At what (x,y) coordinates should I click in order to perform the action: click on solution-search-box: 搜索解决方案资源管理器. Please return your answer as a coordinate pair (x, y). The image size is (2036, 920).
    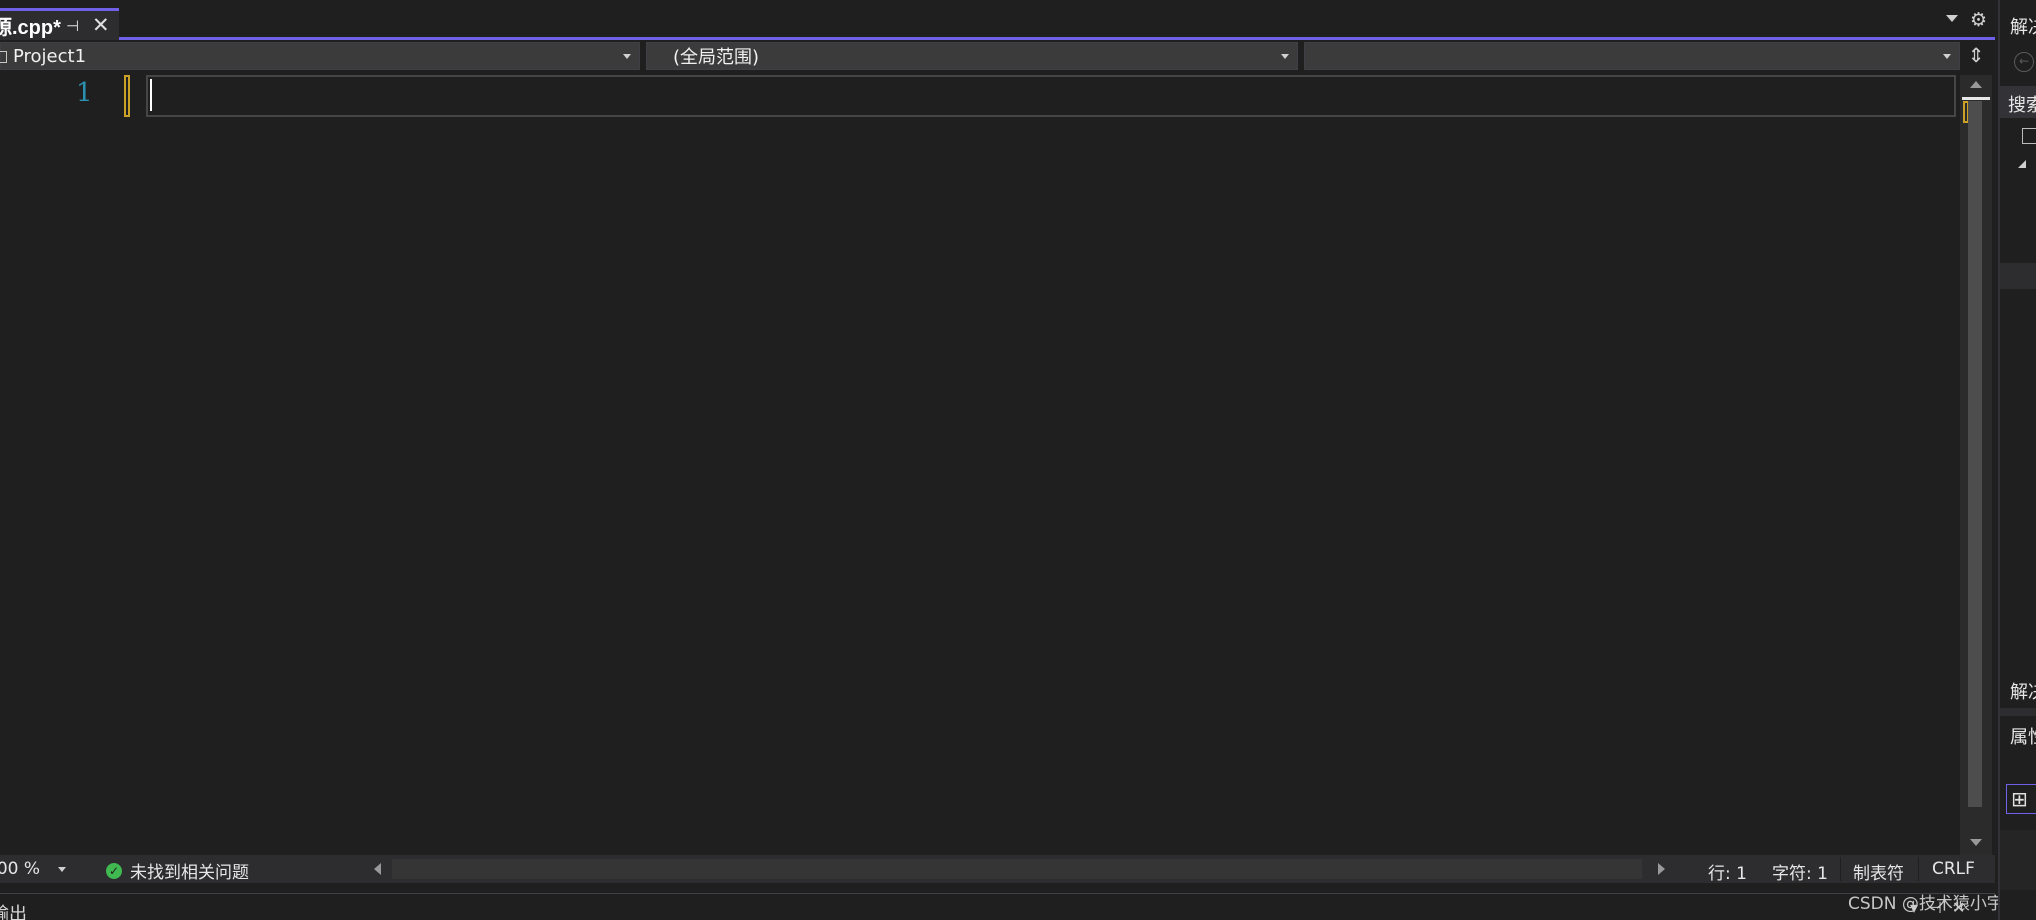
    Looking at the image, I should click on (2018, 102).